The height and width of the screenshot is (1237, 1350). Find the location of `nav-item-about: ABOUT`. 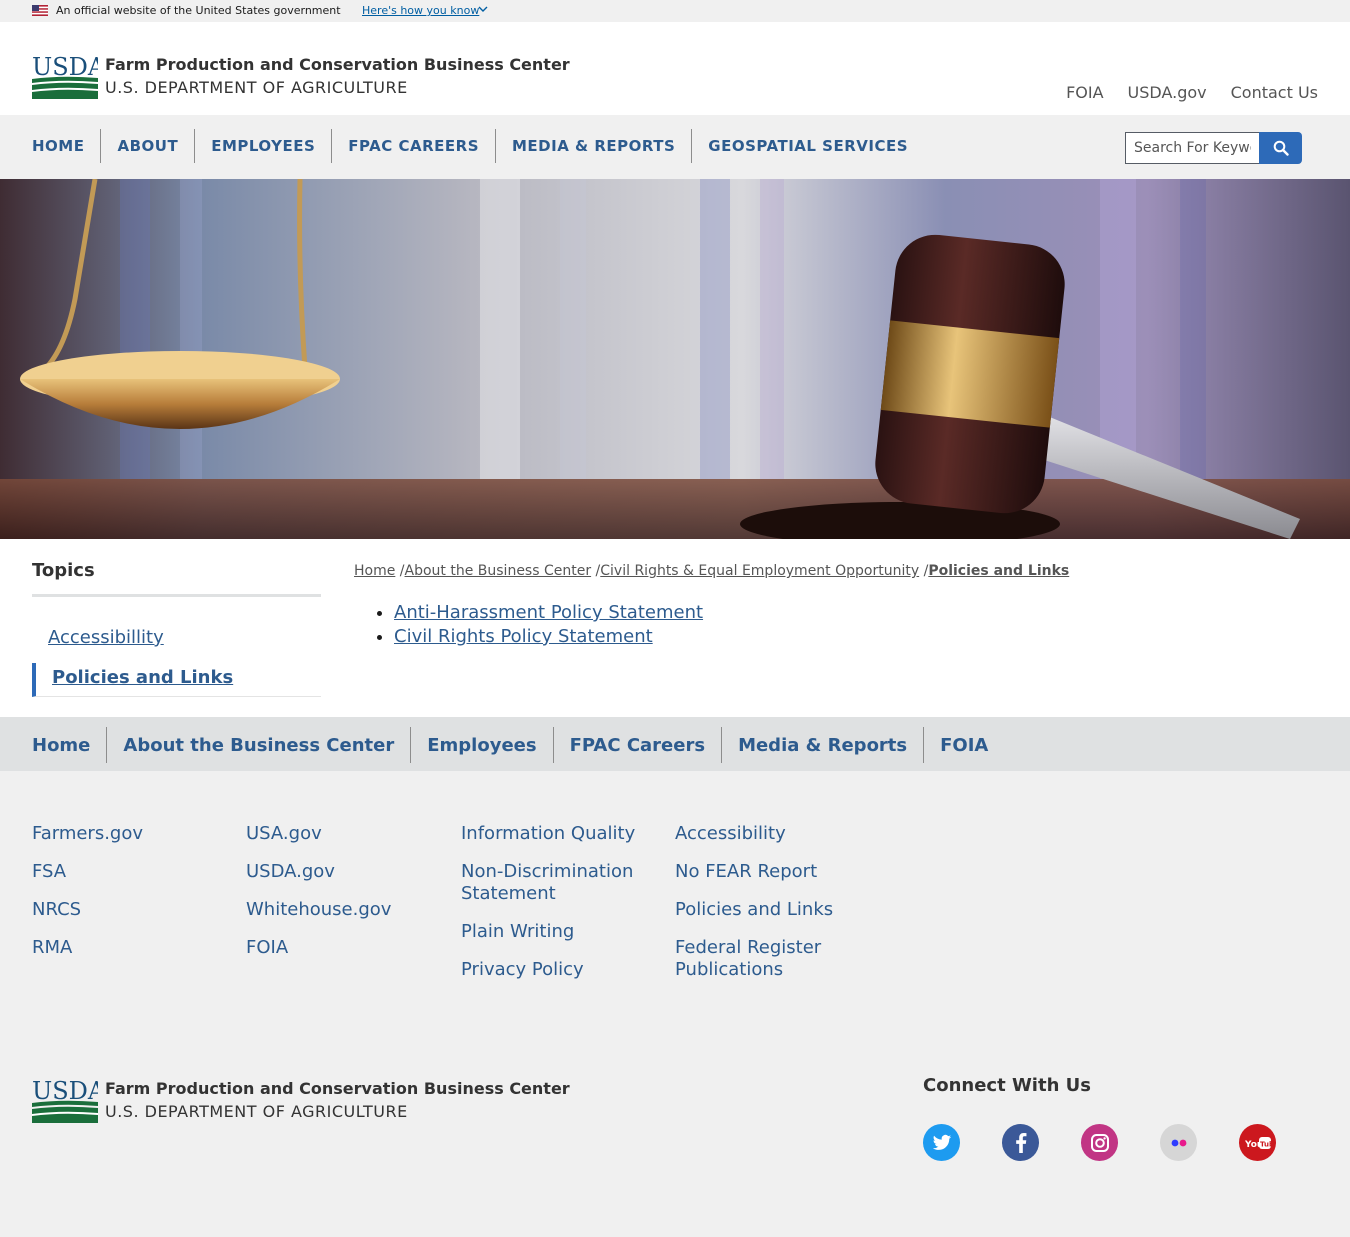

nav-item-about: ABOUT is located at coordinates (147, 146).